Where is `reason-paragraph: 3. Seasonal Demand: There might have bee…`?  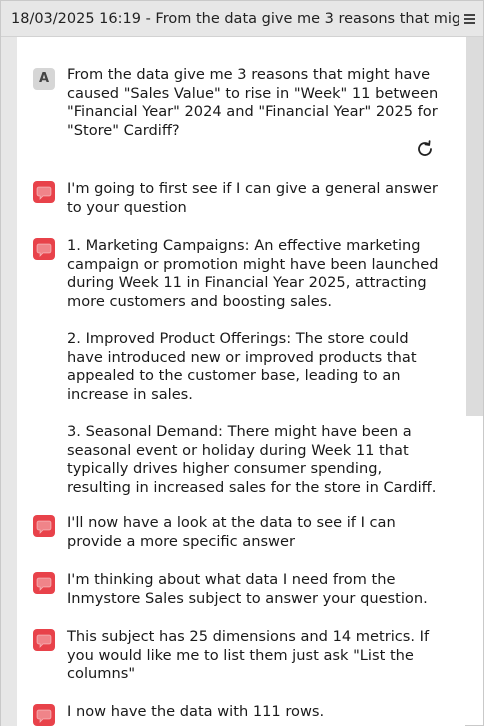 reason-paragraph: 3. Seasonal Demand: There might have bee… is located at coordinates (252, 459).